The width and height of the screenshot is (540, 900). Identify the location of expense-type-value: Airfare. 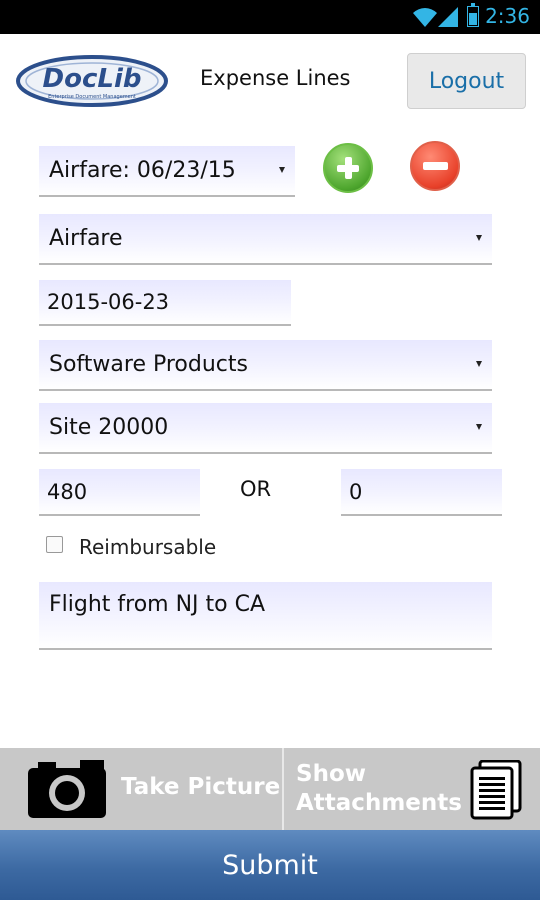
(86, 238).